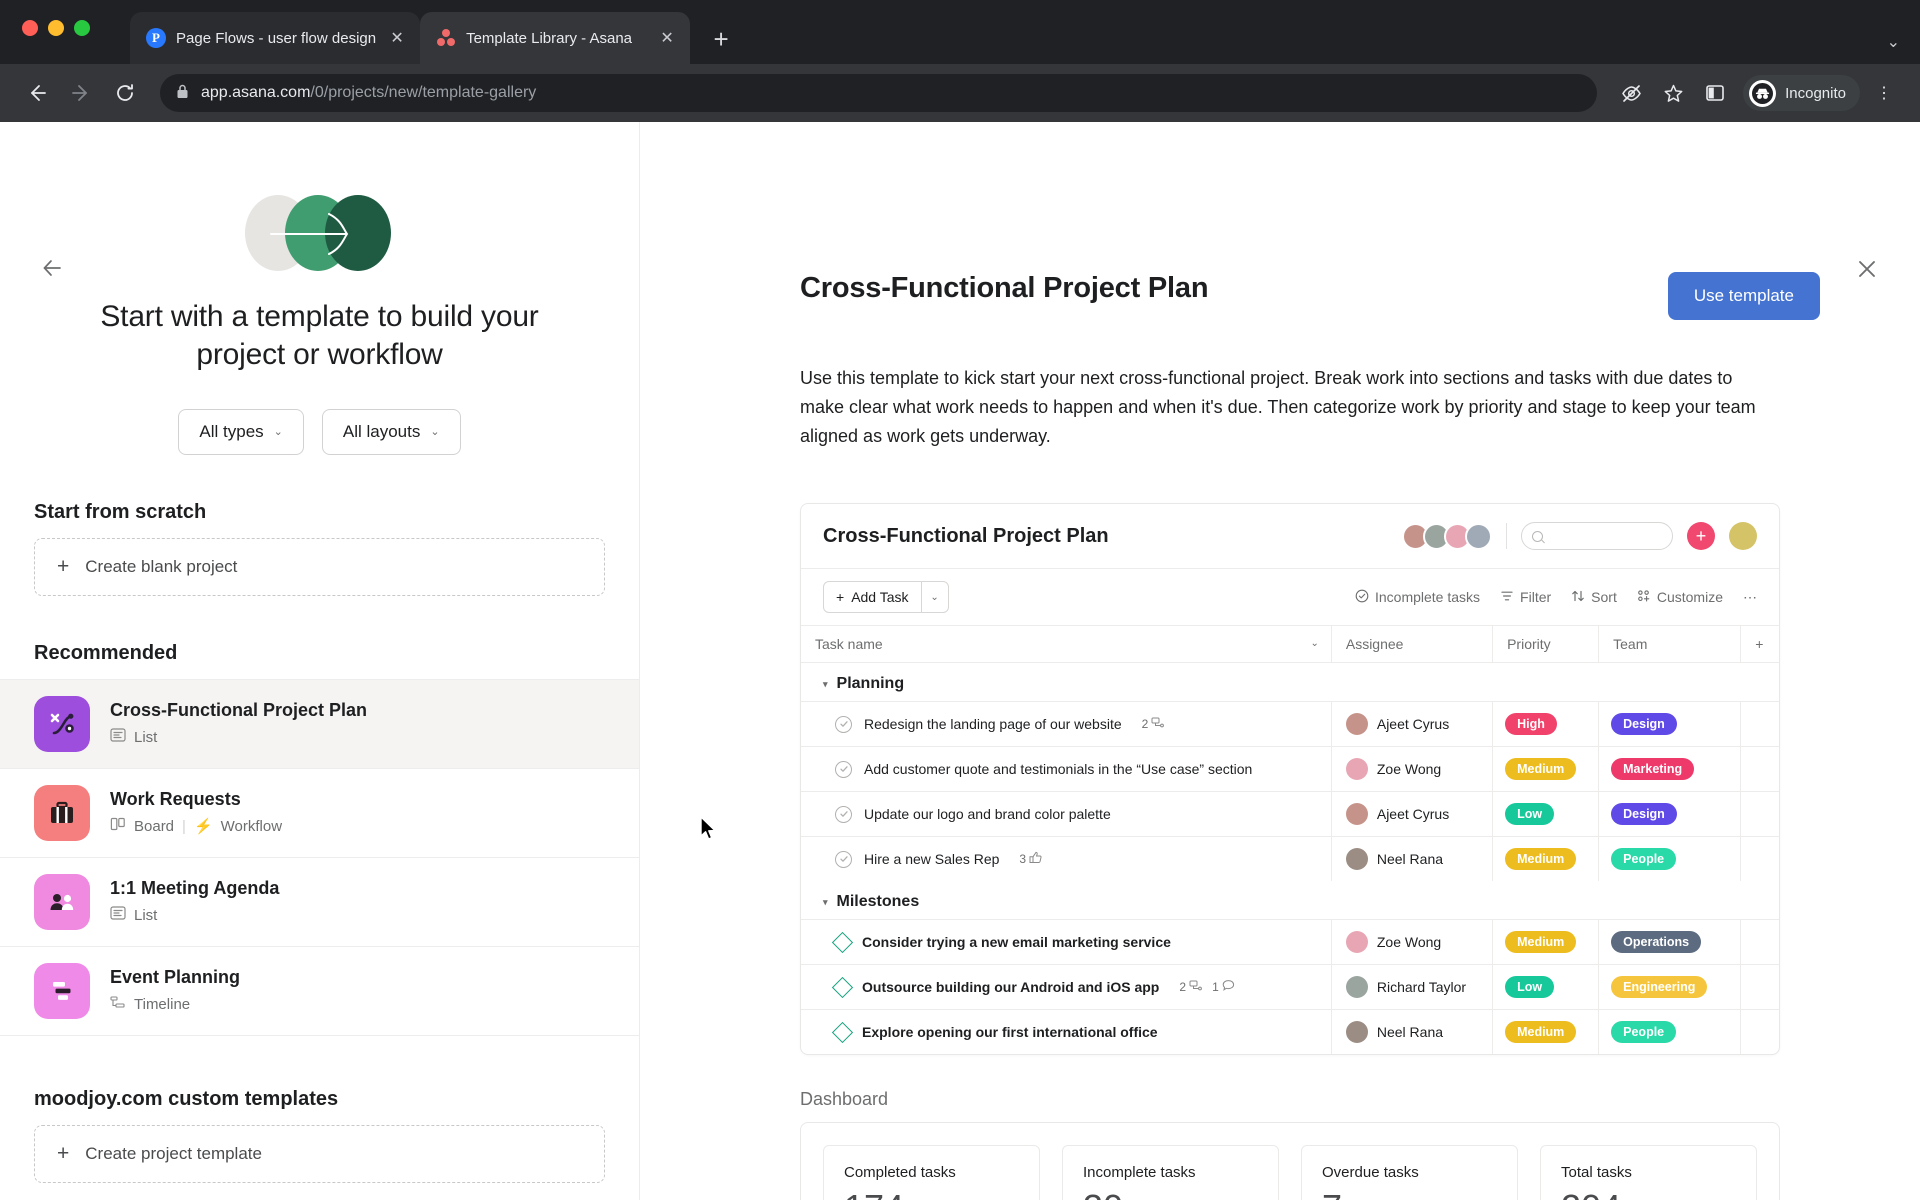 The width and height of the screenshot is (1920, 1200). What do you see at coordinates (319, 813) in the screenshot?
I see `template-item-work-requests: Work Requests Board | ⚡ Workflow` at bounding box center [319, 813].